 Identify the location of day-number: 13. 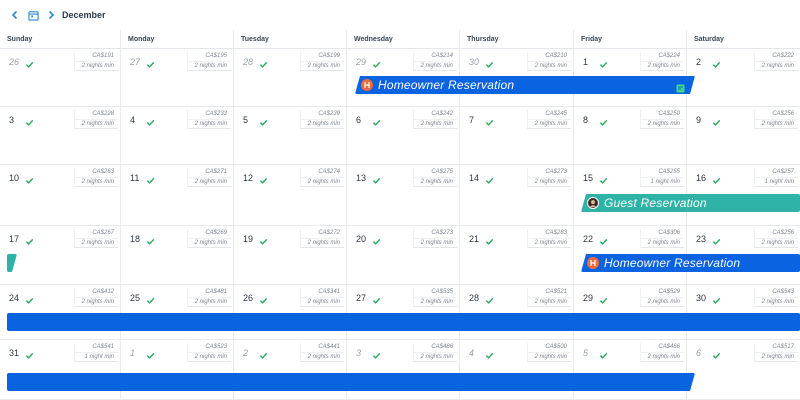
(361, 178).